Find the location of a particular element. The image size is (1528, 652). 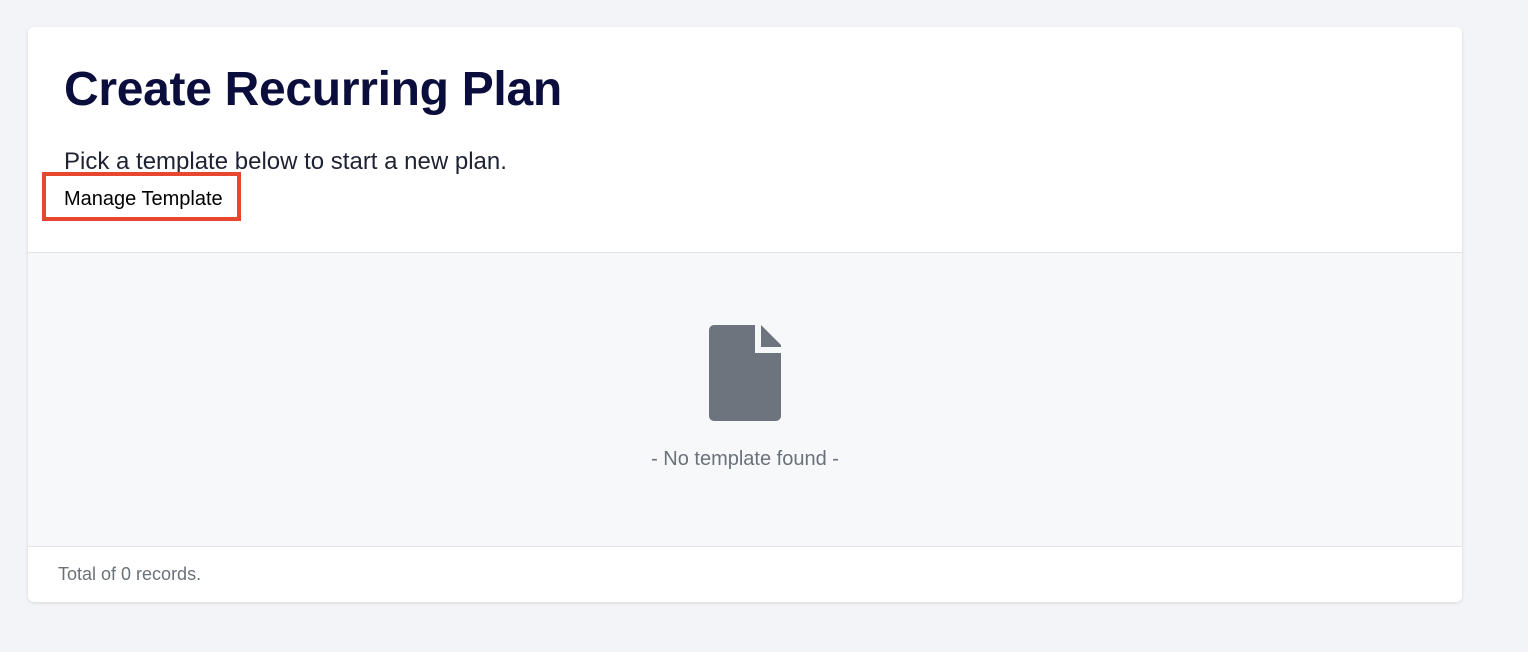

record-count: Total of 0 records. is located at coordinates (130, 574).